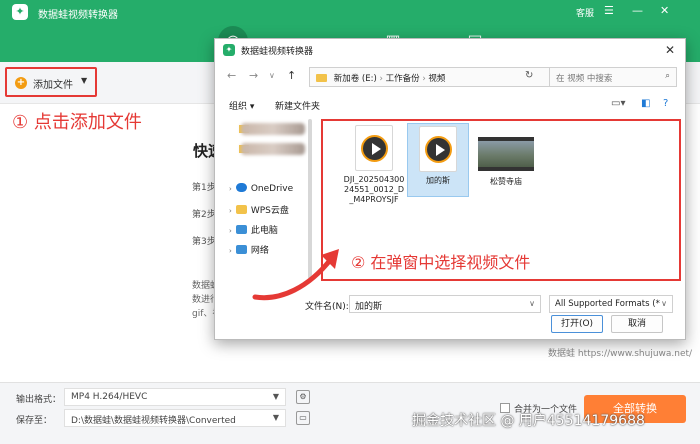 The image size is (700, 444). I want to click on file-item-selected: 加的斯, so click(438, 160).